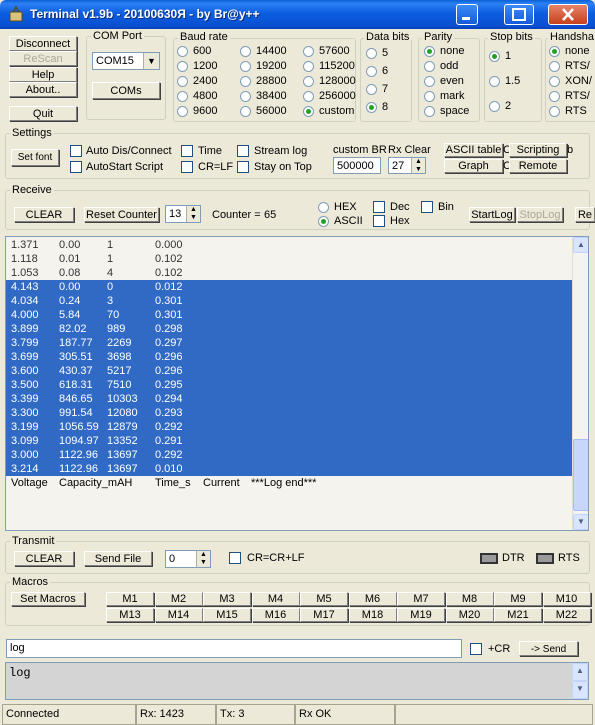  Describe the element at coordinates (538, 166) in the screenshot. I see `remote-button: Remote` at that location.